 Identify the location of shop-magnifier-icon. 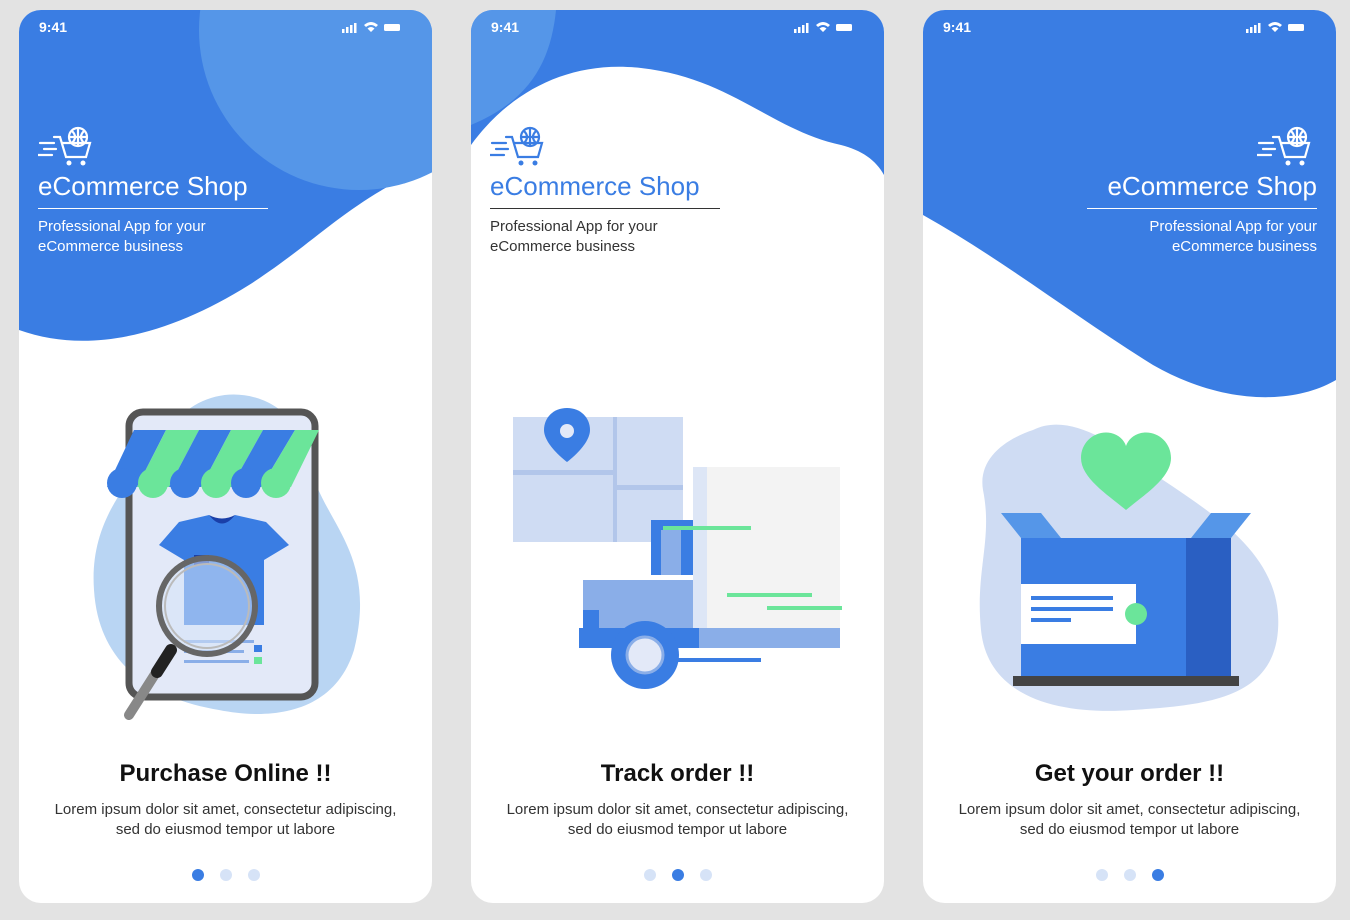
(227, 557).